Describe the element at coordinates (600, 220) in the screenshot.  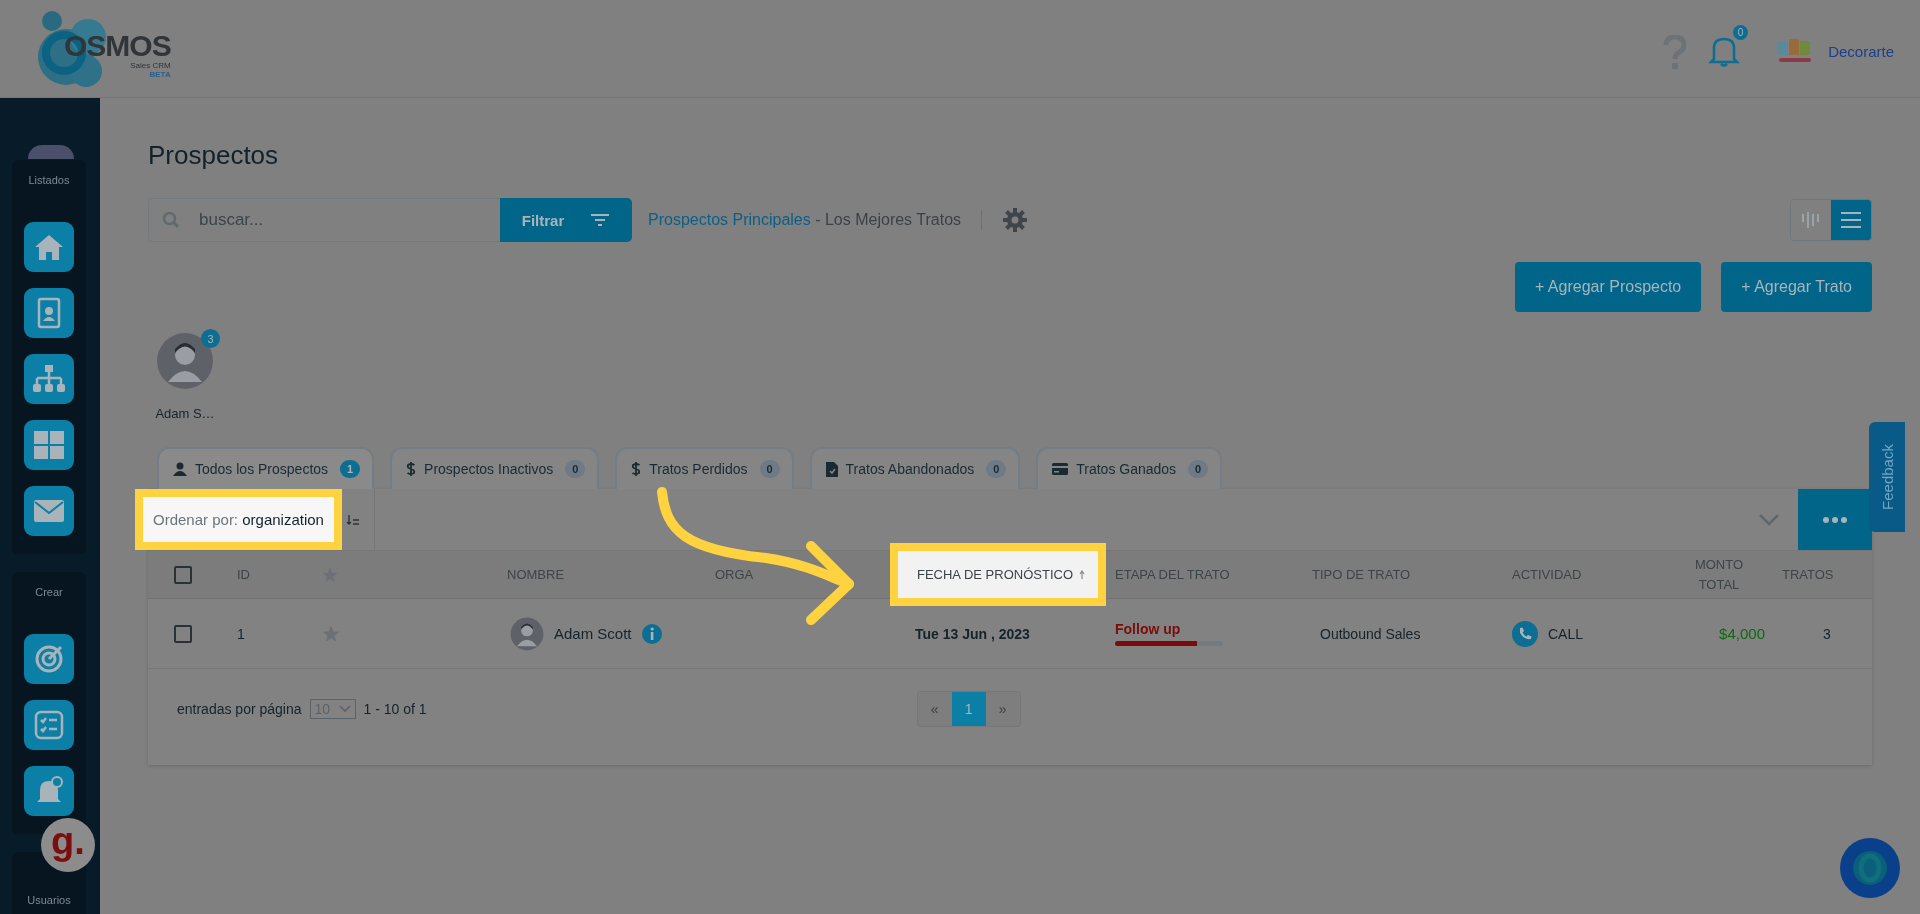
I see `filter-icon` at that location.